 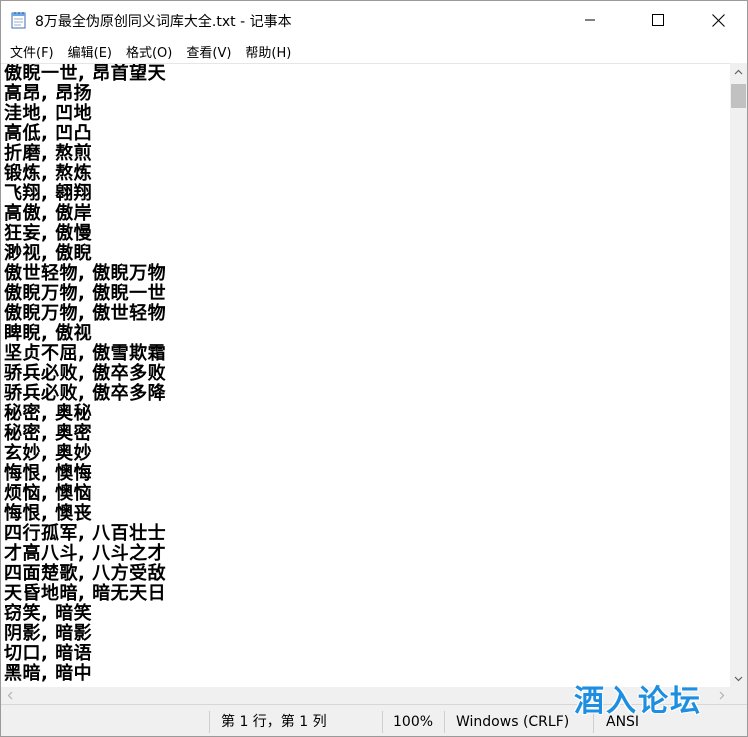 What do you see at coordinates (85, 313) in the screenshot?
I see `text-line: 傲睨万物, 傲世轻物` at bounding box center [85, 313].